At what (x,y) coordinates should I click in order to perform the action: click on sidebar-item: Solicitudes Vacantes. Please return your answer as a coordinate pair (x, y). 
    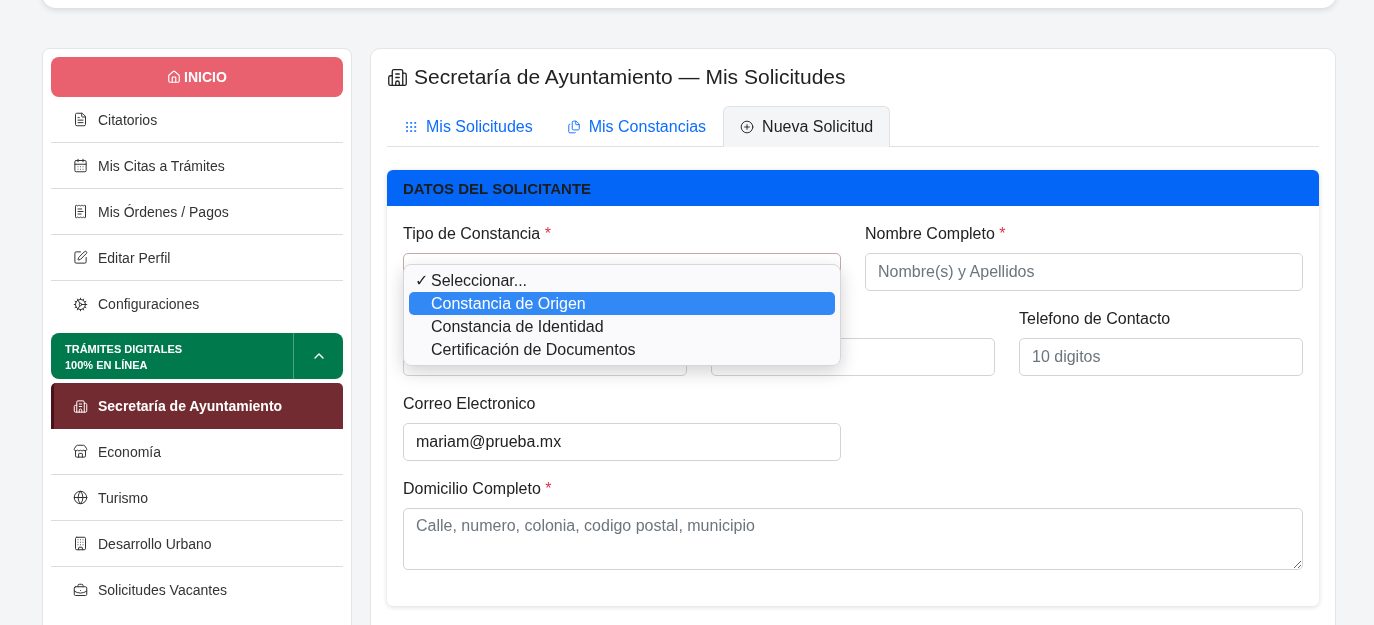
    Looking at the image, I should click on (197, 590).